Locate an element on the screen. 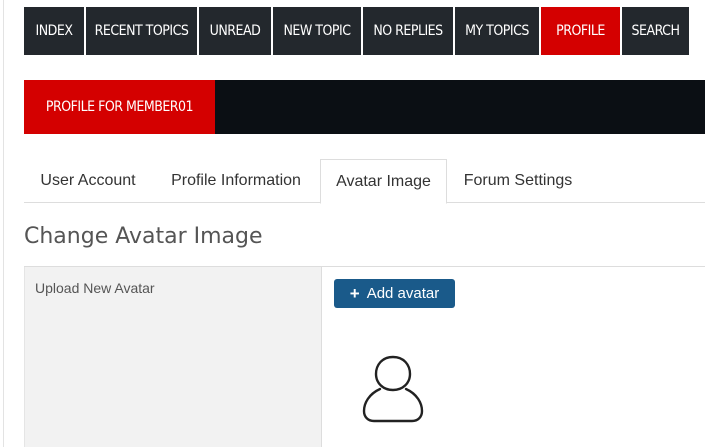 This screenshot has height=447, width=705. tab-profile-information: Profile Information is located at coordinates (236, 181).